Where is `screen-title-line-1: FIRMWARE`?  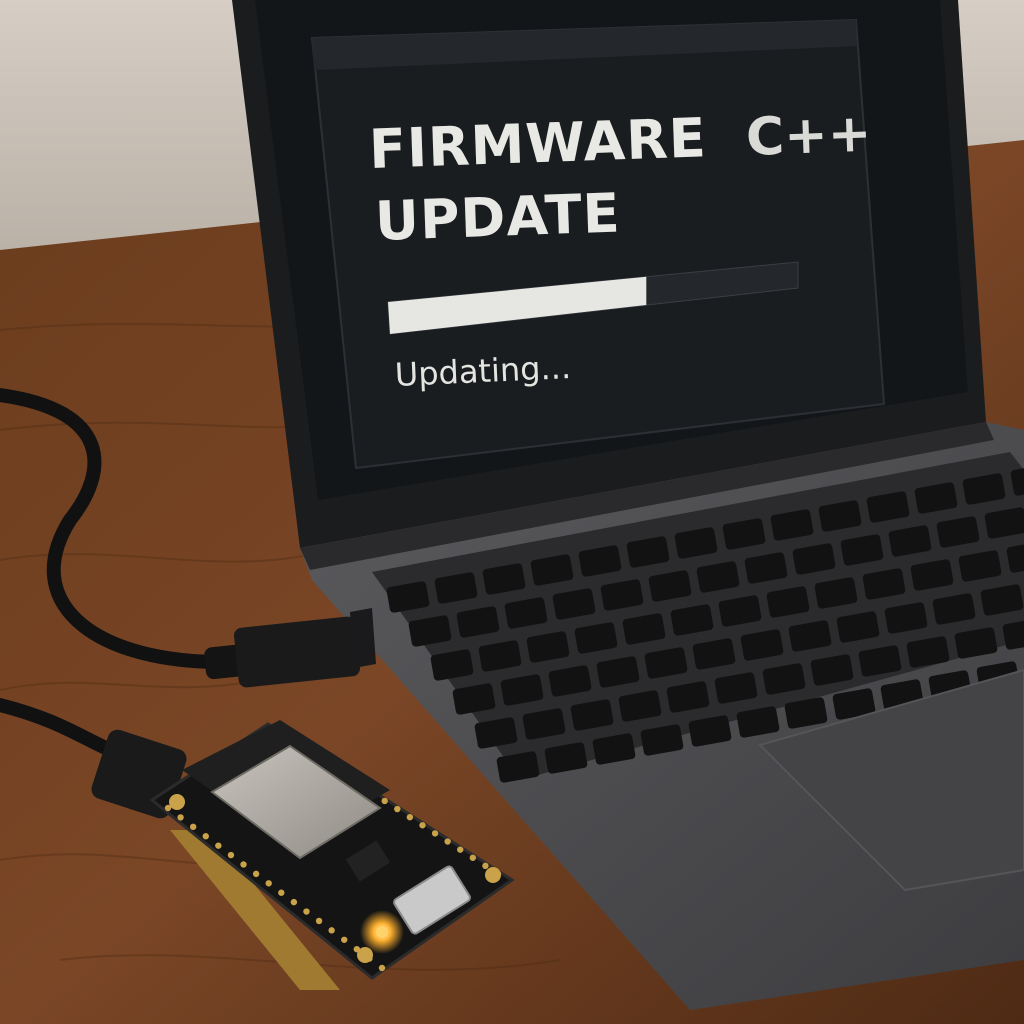 screen-title-line-1: FIRMWARE is located at coordinates (538, 143).